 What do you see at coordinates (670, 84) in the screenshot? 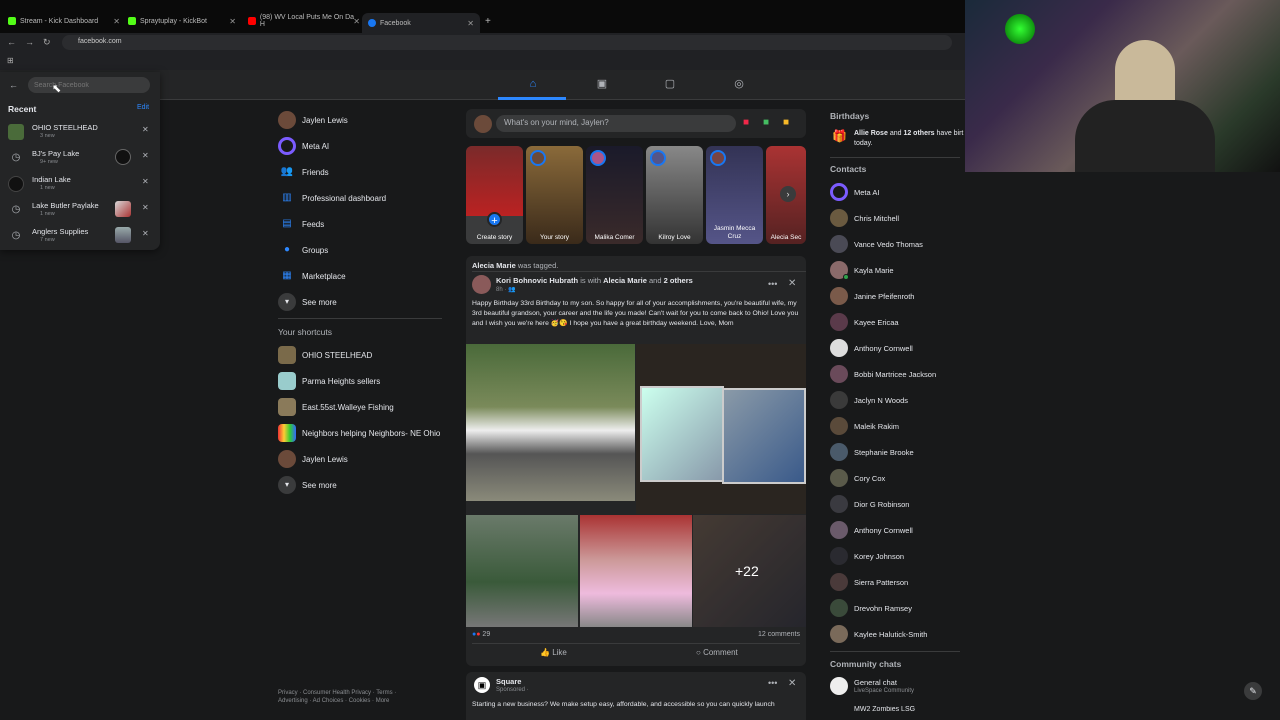
I see `marketplace-icon: ▢` at bounding box center [670, 84].